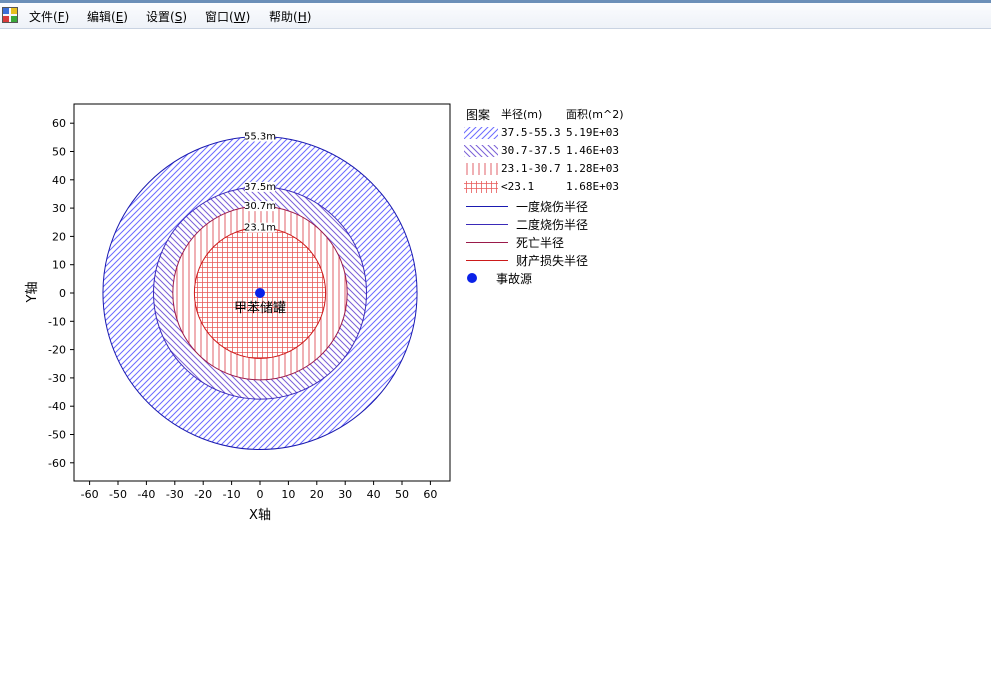 The height and width of the screenshot is (673, 991). I want to click on y-tick-label: -40, so click(57, 406).